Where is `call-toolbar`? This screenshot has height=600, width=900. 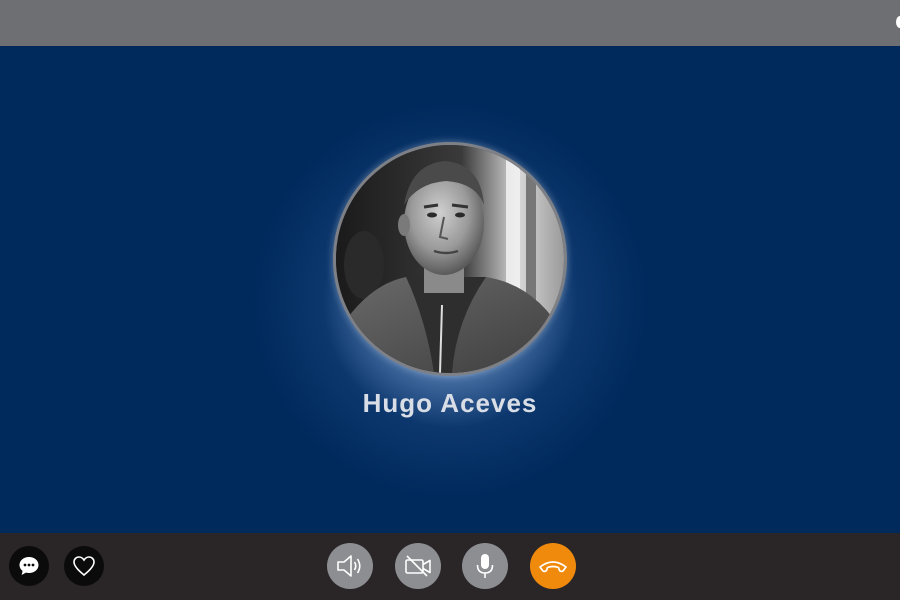
call-toolbar is located at coordinates (450, 566).